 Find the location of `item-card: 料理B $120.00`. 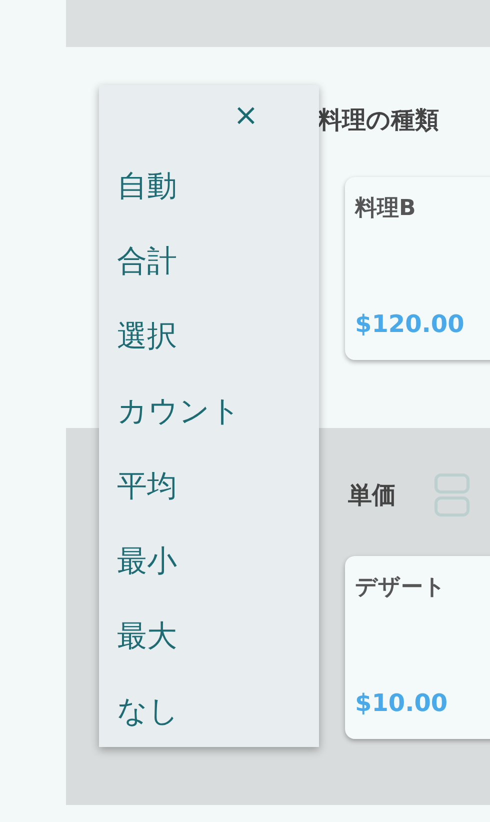

item-card: 料理B $120.00 is located at coordinates (417, 268).